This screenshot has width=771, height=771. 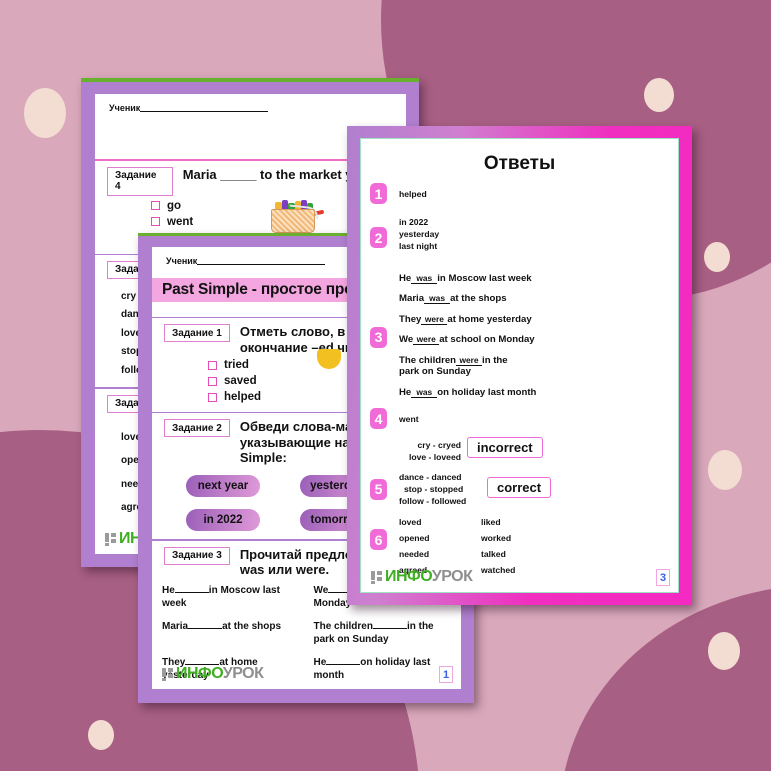 I want to click on basket-body, so click(x=293, y=220).